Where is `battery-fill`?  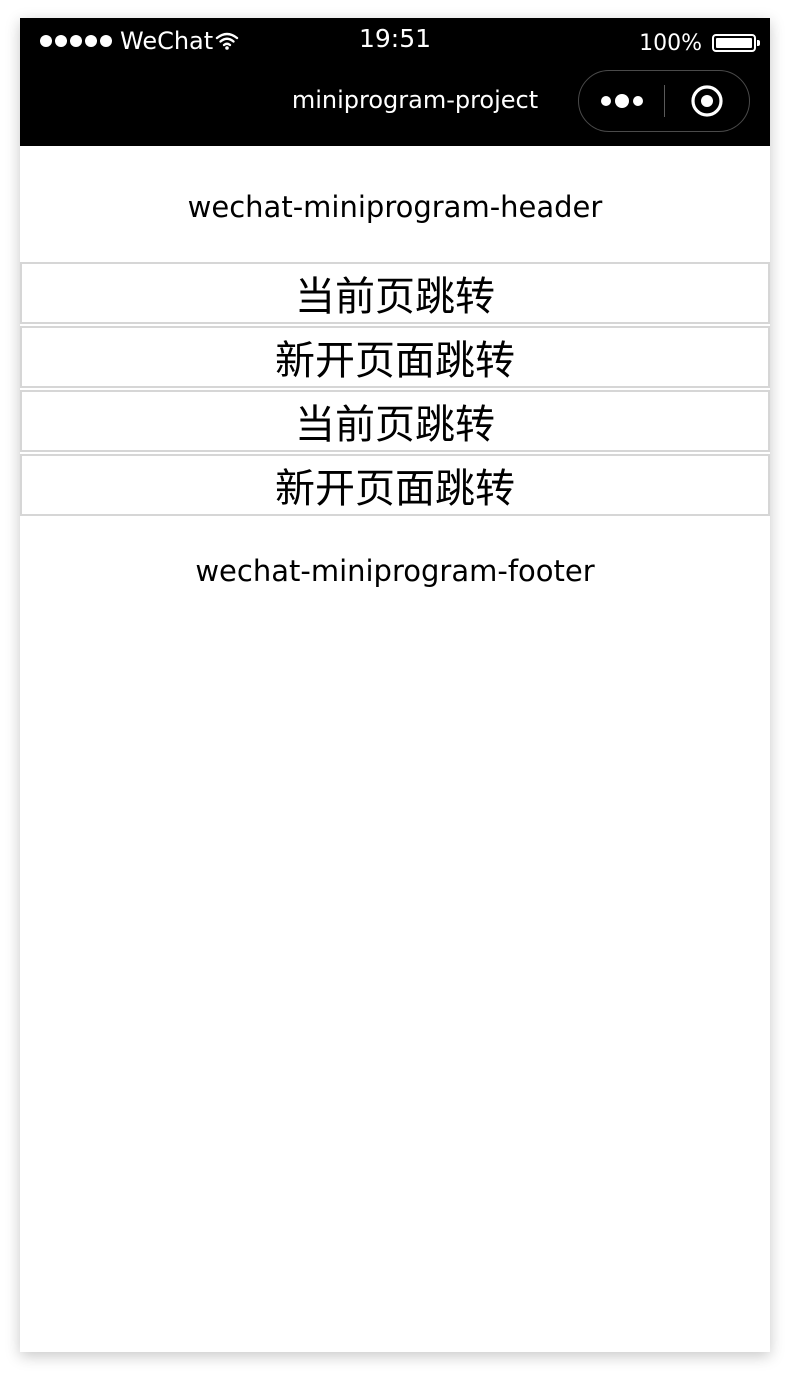
battery-fill is located at coordinates (734, 43).